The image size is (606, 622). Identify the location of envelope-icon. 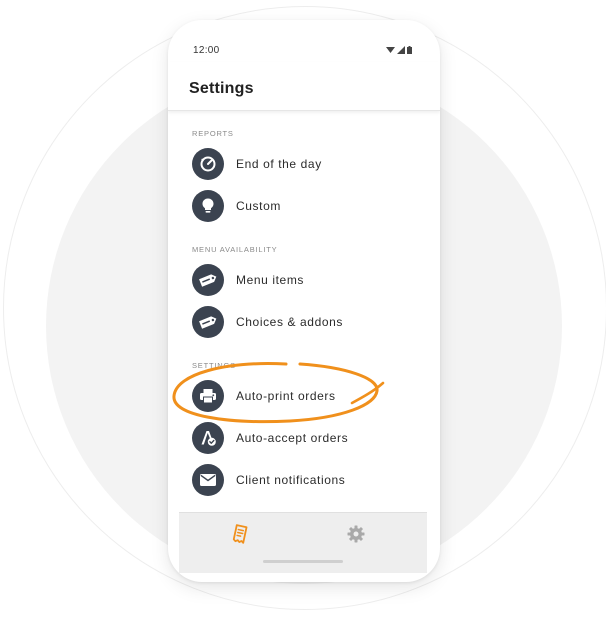
(208, 480).